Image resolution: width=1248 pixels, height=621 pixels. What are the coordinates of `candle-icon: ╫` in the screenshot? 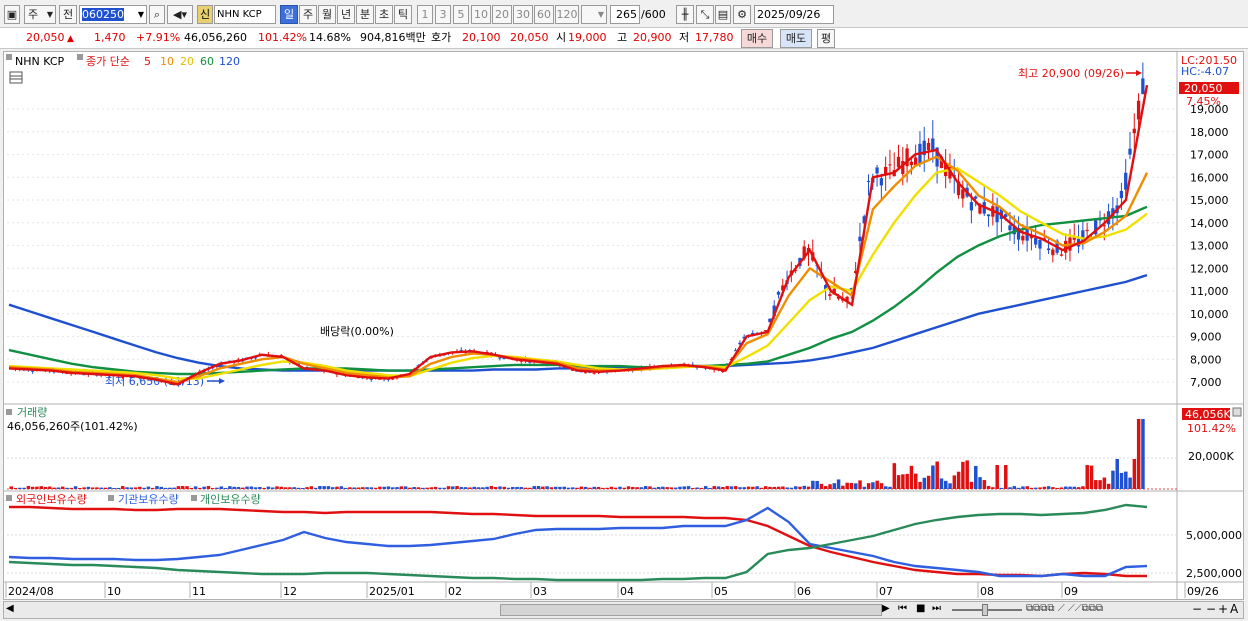 It's located at (685, 14).